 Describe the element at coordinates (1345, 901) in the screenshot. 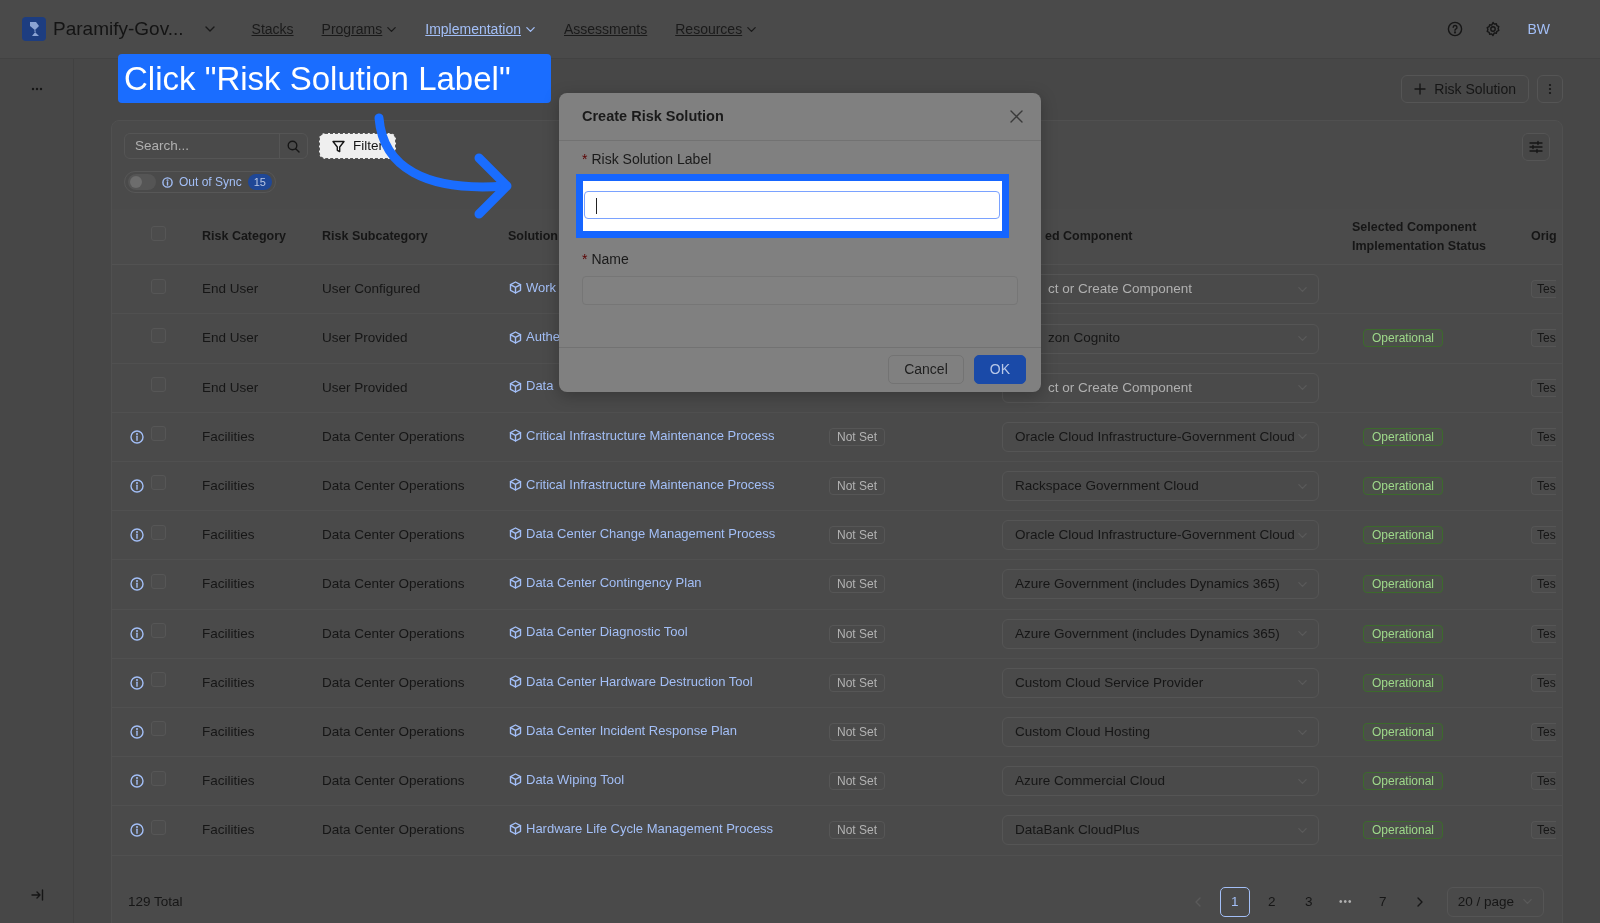

I see `pagination-ellipsis: •••` at that location.